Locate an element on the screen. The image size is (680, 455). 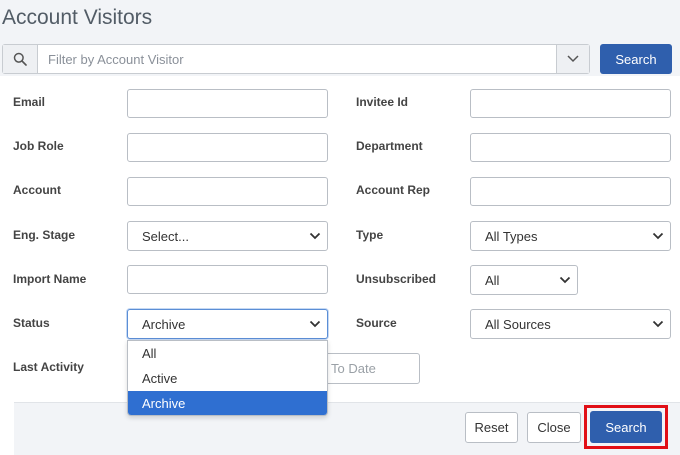
to-date-field: To Date is located at coordinates (370, 368).